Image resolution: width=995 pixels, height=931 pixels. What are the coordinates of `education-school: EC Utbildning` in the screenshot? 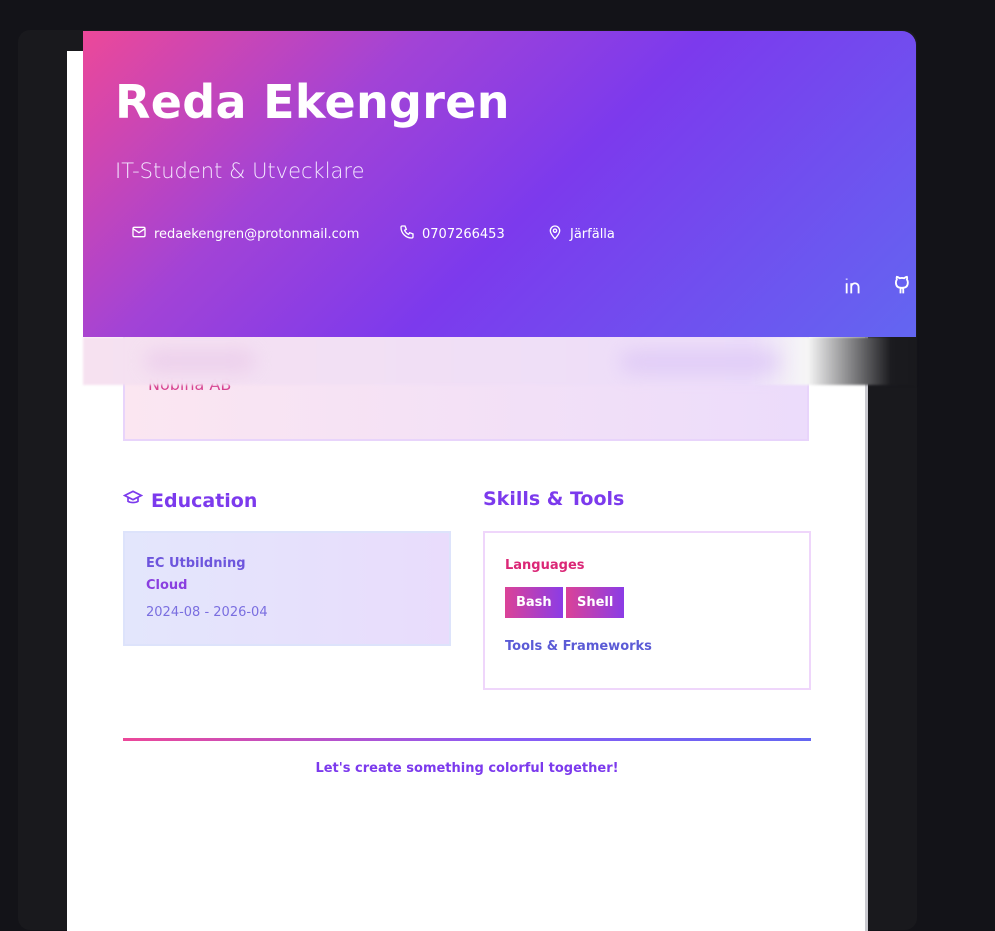 It's located at (196, 563).